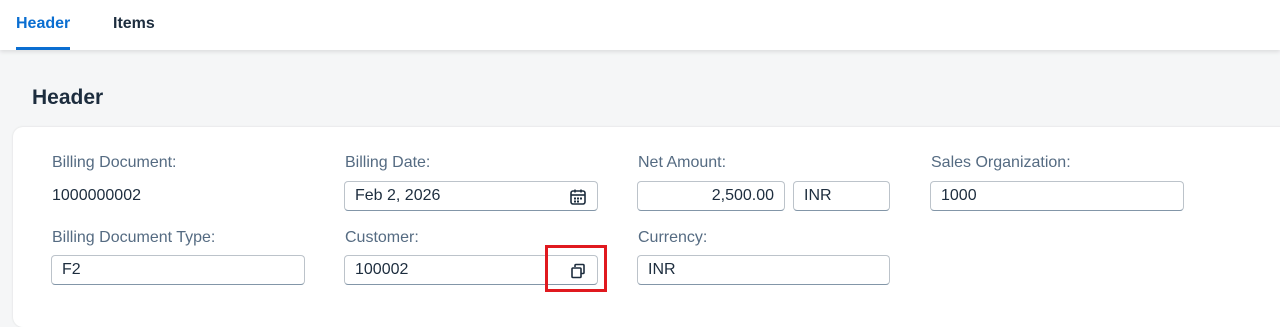 The width and height of the screenshot is (1280, 327). I want to click on net-amount-field: 2,500.00, so click(711, 196).